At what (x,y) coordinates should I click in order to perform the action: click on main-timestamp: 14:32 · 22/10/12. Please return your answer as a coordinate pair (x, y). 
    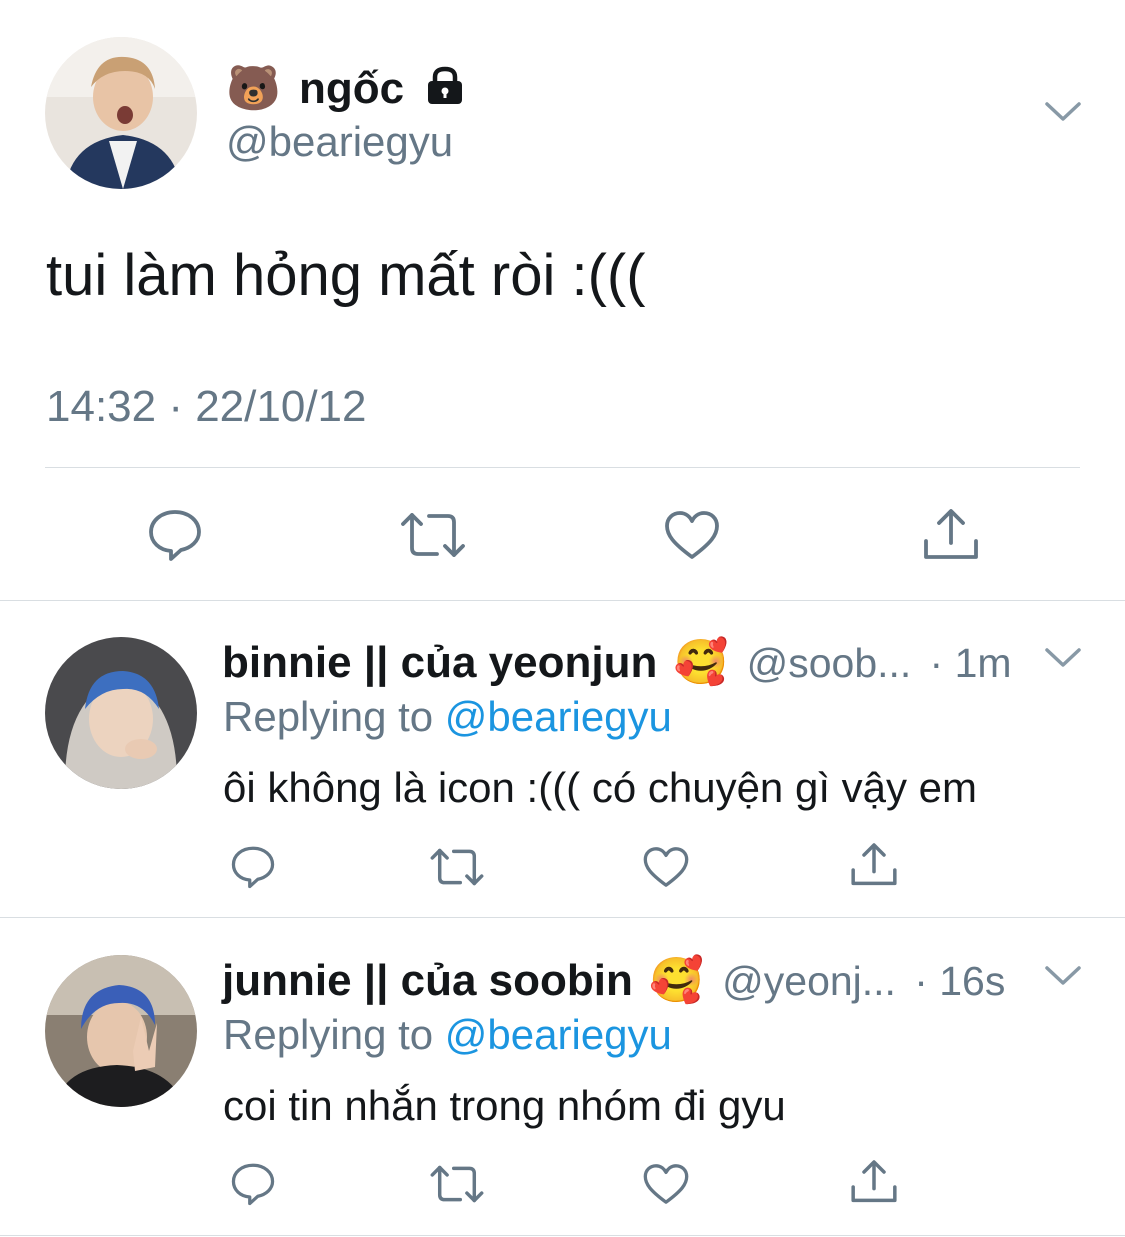
    Looking at the image, I should click on (206, 407).